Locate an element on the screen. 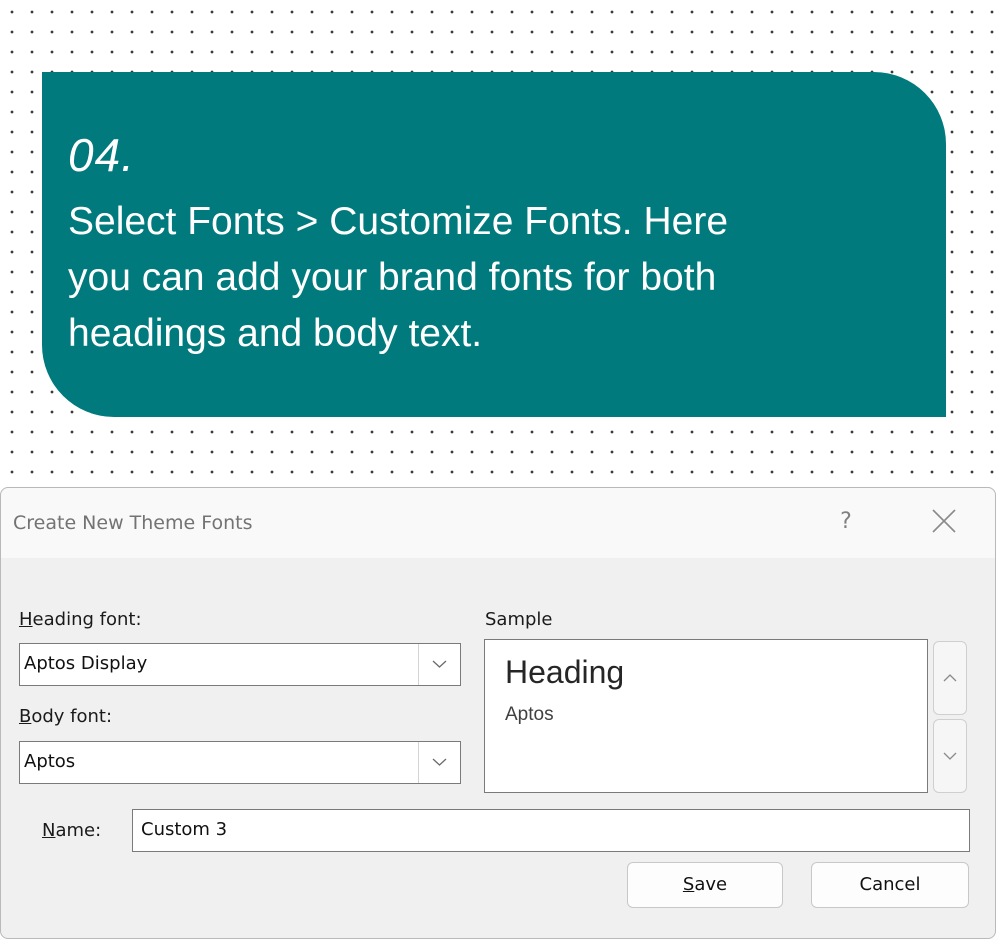 The image size is (1000, 945). body-font-value: Aptos is located at coordinates (50, 761).